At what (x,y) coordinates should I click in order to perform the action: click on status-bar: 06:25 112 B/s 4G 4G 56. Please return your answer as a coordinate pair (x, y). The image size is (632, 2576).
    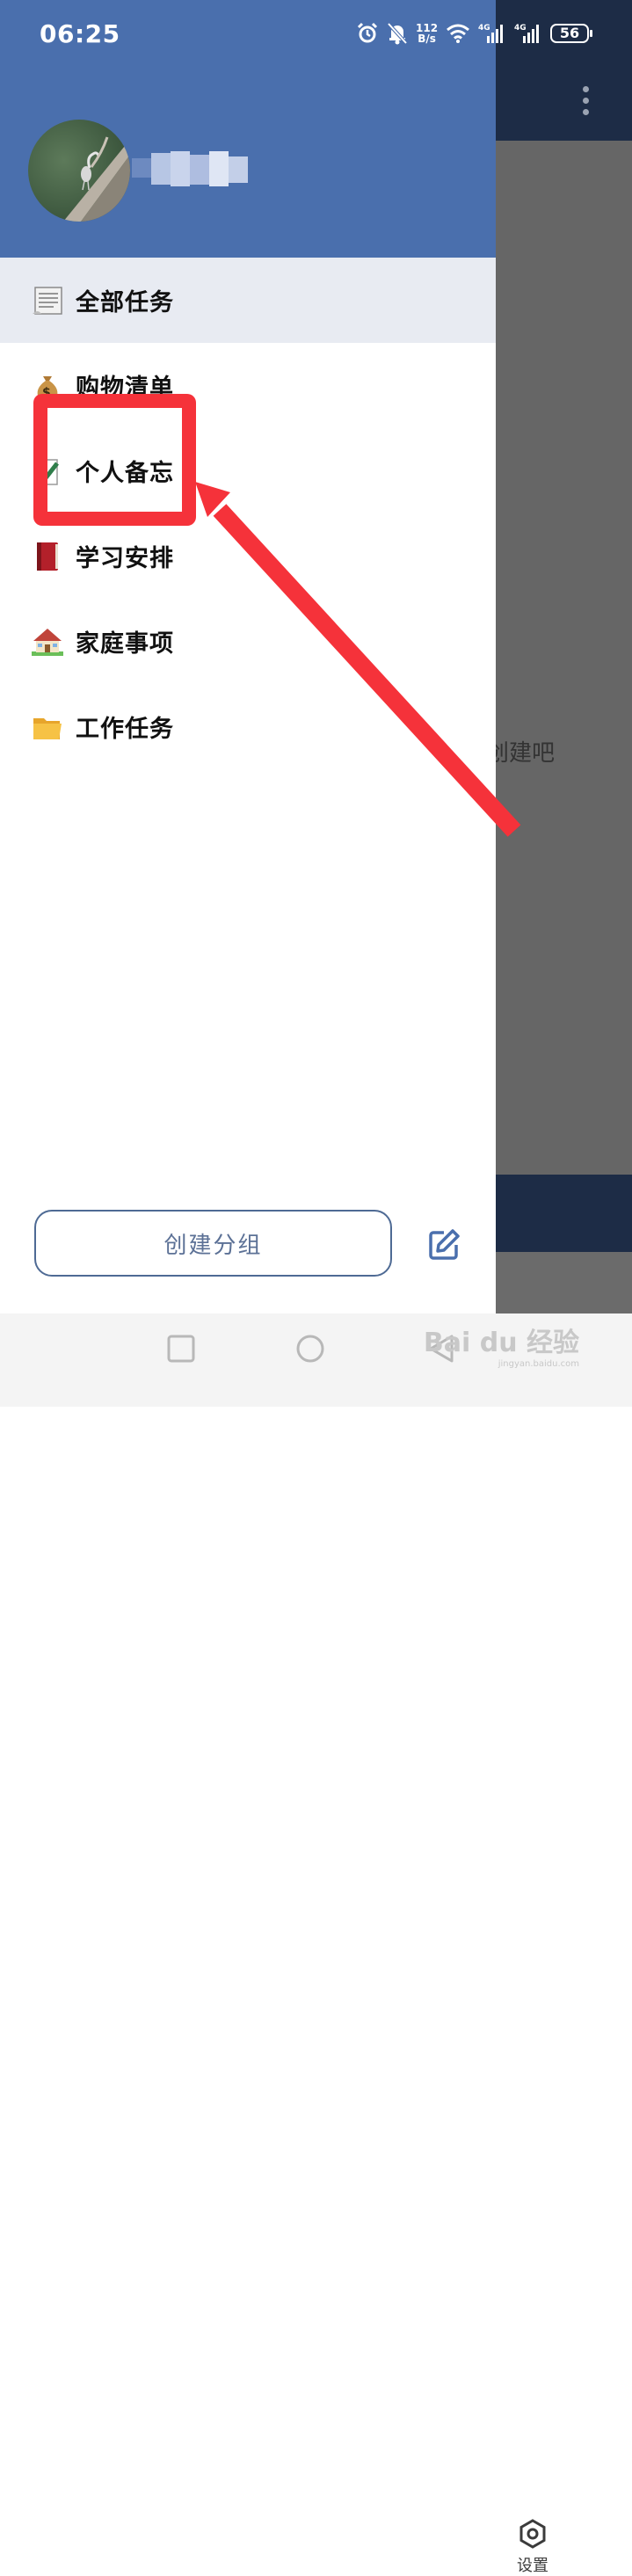
    Looking at the image, I should click on (316, 33).